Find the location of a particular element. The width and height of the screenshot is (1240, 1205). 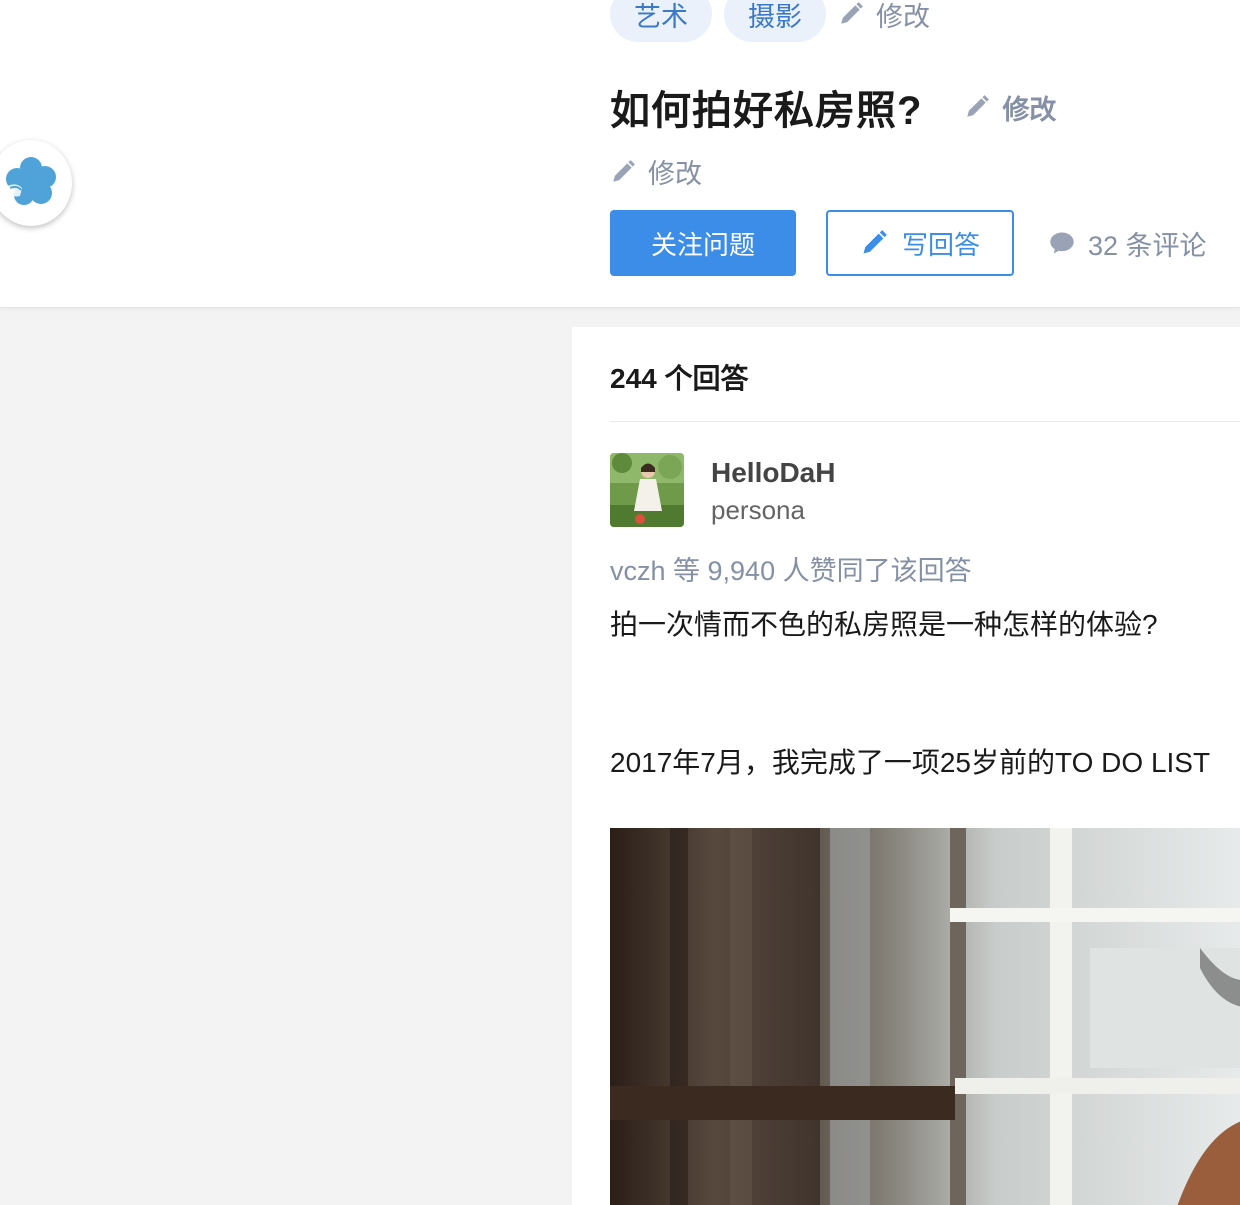

author-bio: persona is located at coordinates (758, 510).